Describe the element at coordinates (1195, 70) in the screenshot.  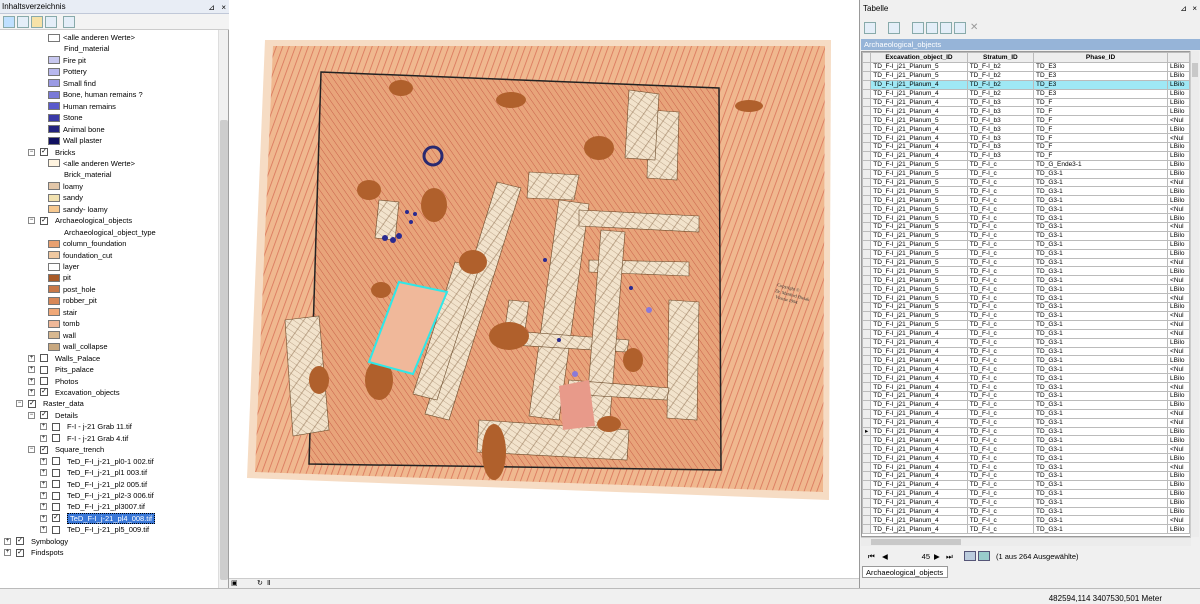
I see `table-scroll-thumb` at that location.